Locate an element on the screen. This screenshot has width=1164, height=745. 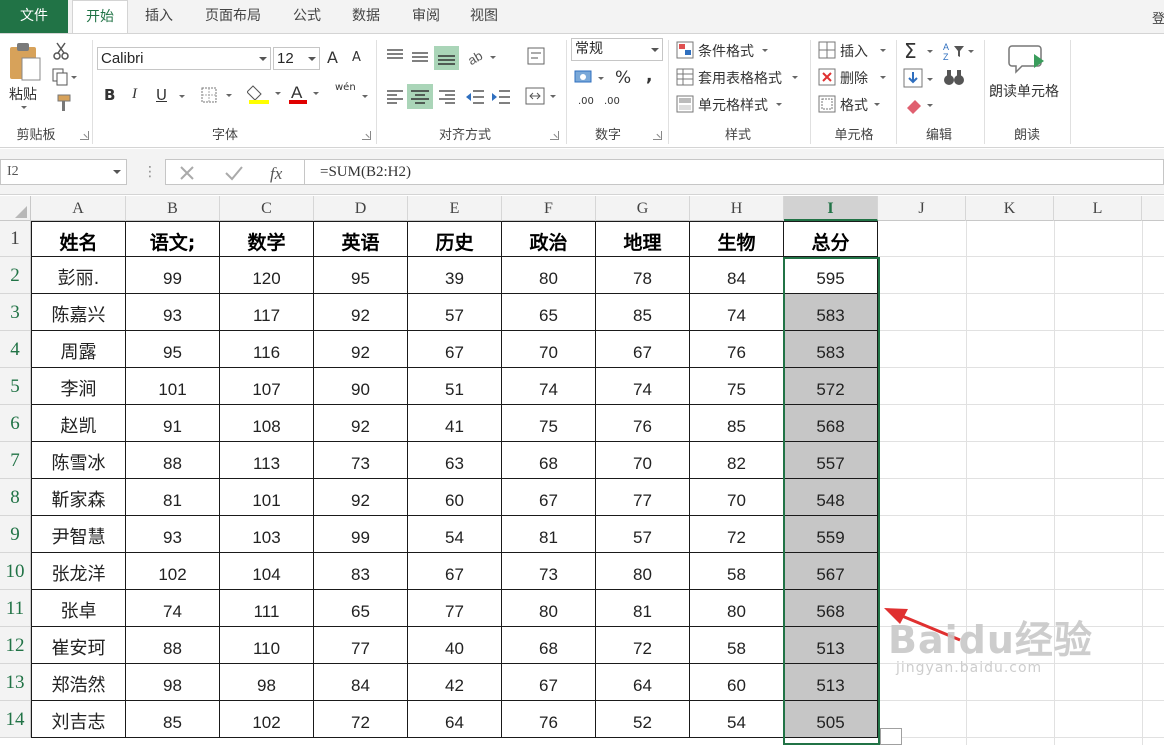
insert-function-icon: fx is located at coordinates (280, 173).